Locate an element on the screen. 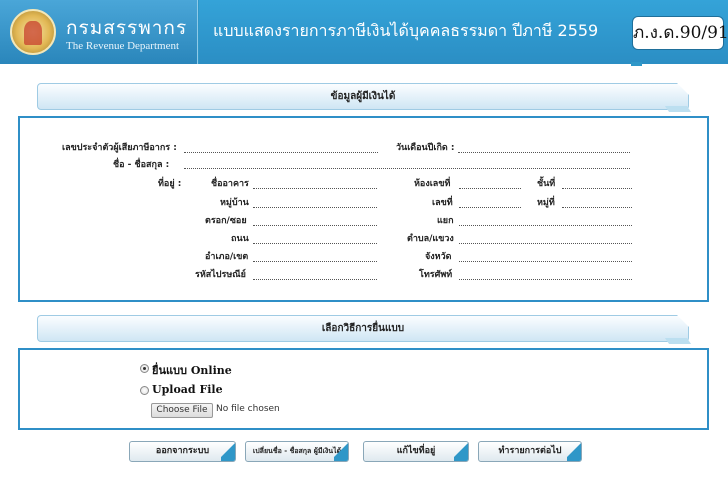  room-value is located at coordinates (490, 188).